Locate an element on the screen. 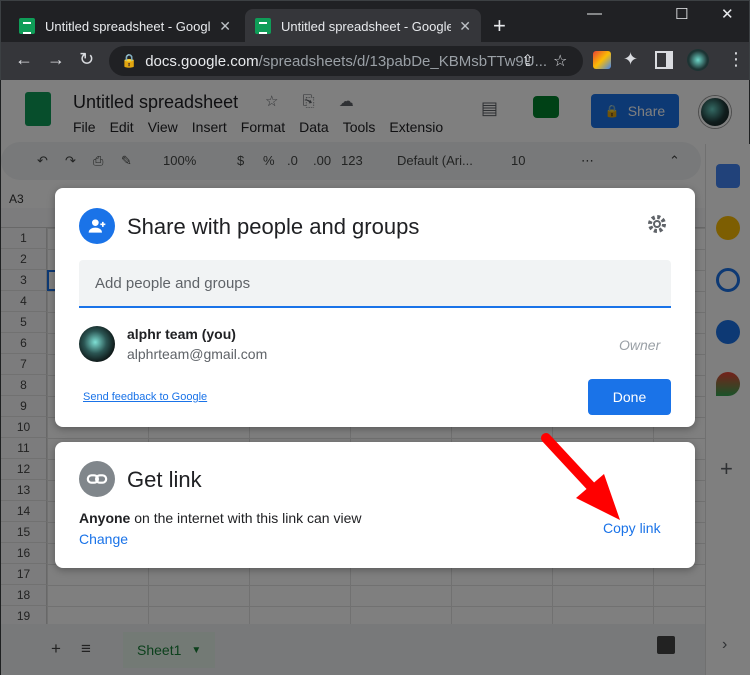  close-window-button: ✕ is located at coordinates (727, 14).